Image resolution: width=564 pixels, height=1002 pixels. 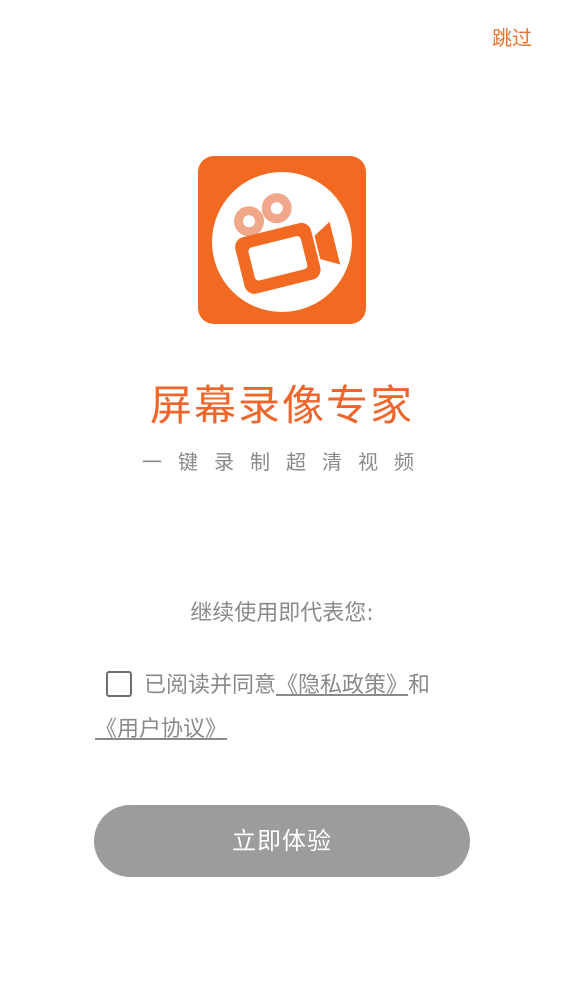 I want to click on continue-notice: 继续使用即代表您:, so click(x=282, y=613).